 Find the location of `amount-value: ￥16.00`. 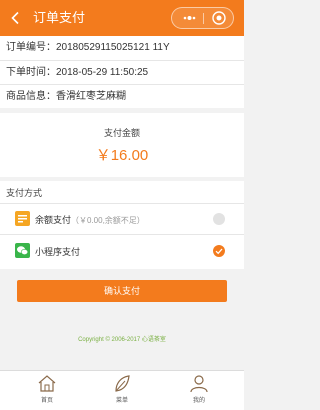

amount-value: ￥16.00 is located at coordinates (122, 155).